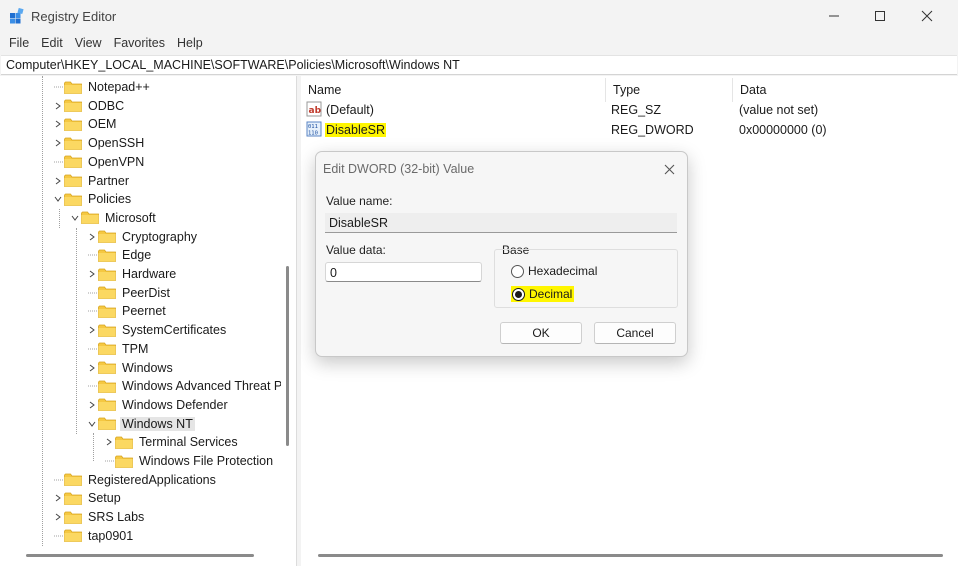 The width and height of the screenshot is (958, 566). I want to click on list-horizontal-scrollbar, so click(629, 556).